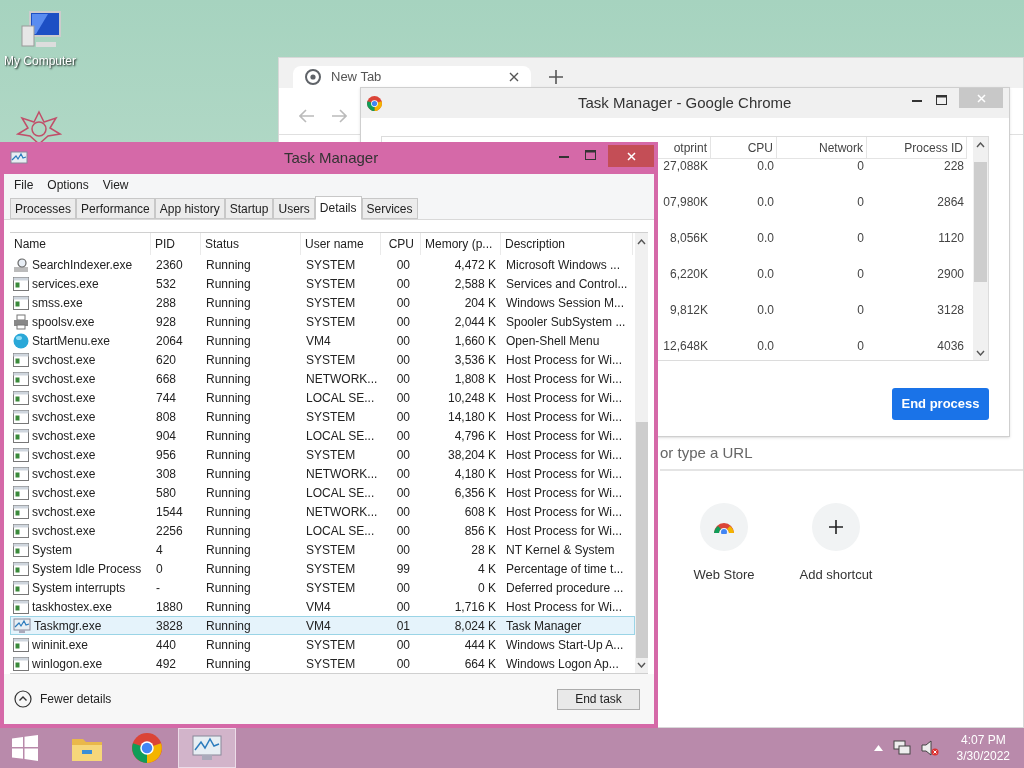 This screenshot has height=768, width=1024. What do you see at coordinates (115, 208) in the screenshot?
I see `tab: Performance` at bounding box center [115, 208].